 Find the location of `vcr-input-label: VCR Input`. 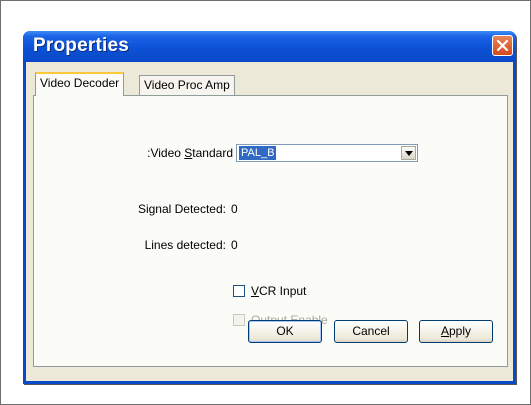

vcr-input-label: VCR Input is located at coordinates (278, 291).